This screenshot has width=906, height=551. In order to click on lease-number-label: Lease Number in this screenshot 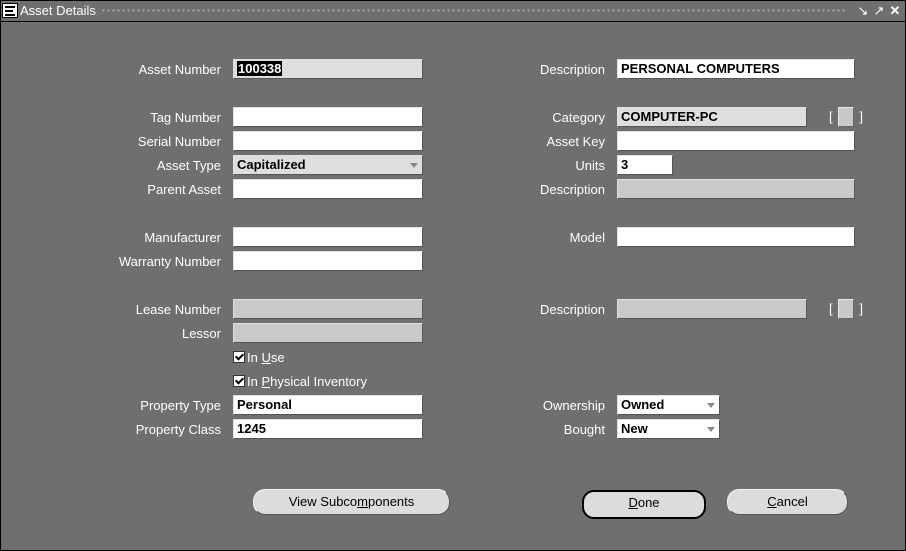, I will do `click(178, 309)`.